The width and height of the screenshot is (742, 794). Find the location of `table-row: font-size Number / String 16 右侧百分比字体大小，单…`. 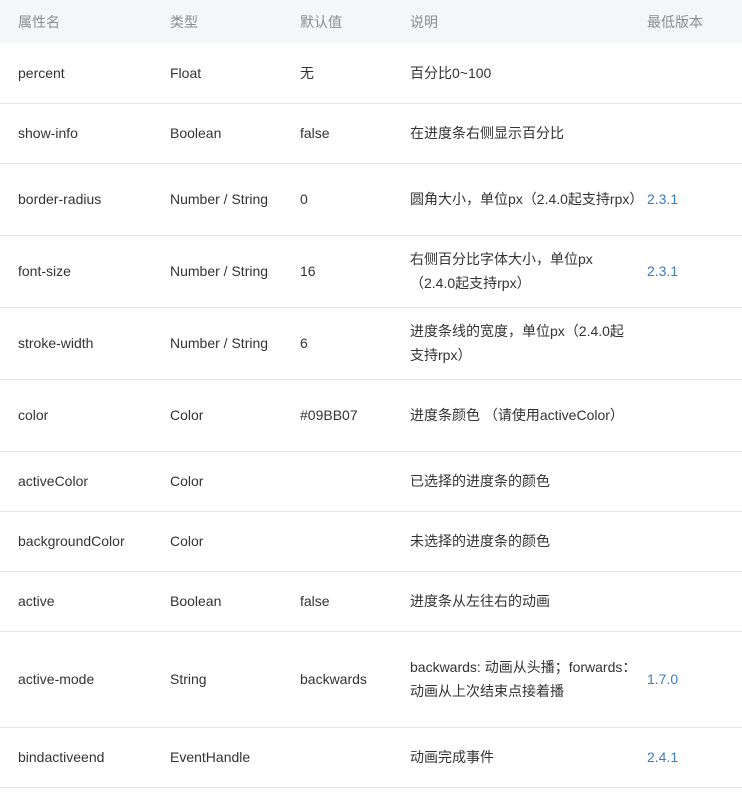

table-row: font-size Number / String 16 右侧百分比字体大小，单… is located at coordinates (371, 271).